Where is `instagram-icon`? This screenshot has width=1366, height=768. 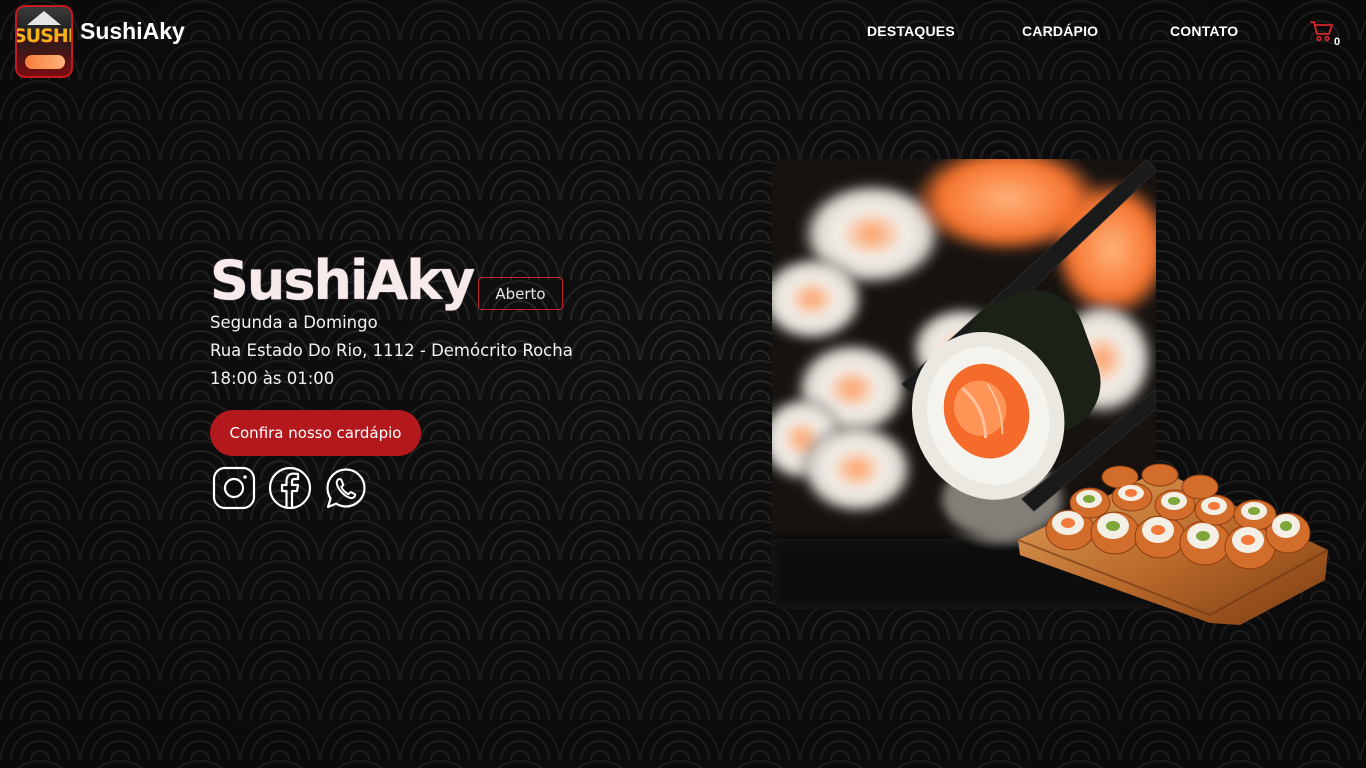
instagram-icon is located at coordinates (234, 488).